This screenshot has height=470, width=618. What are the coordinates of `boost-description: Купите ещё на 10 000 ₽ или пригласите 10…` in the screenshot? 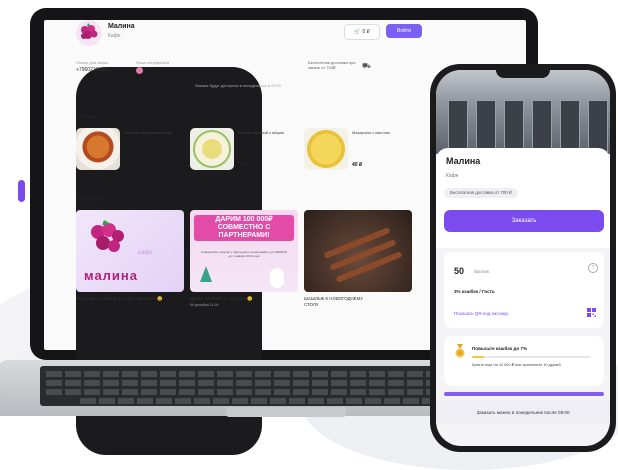 It's located at (516, 365).